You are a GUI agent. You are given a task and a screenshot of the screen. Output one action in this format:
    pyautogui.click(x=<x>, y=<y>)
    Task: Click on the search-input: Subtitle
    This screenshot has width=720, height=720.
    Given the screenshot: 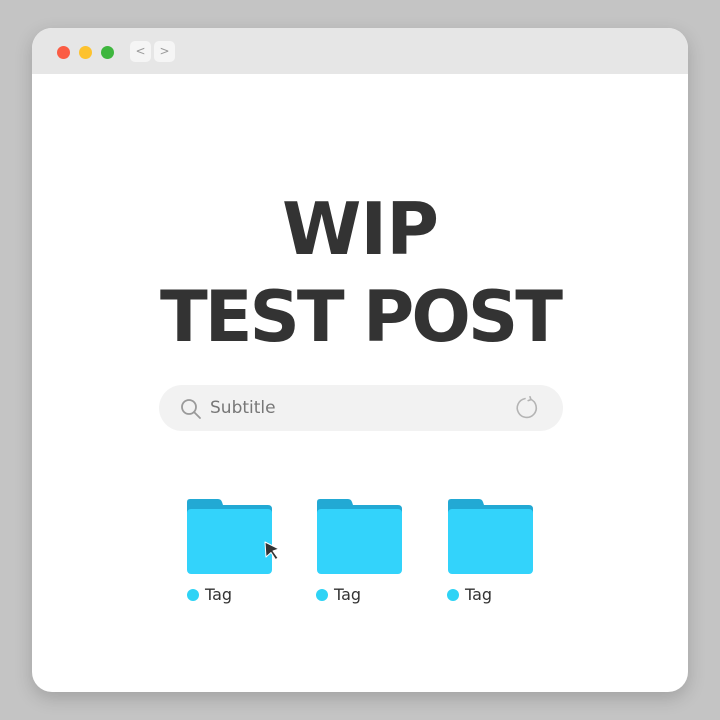 What is the action you would take?
    pyautogui.click(x=243, y=408)
    